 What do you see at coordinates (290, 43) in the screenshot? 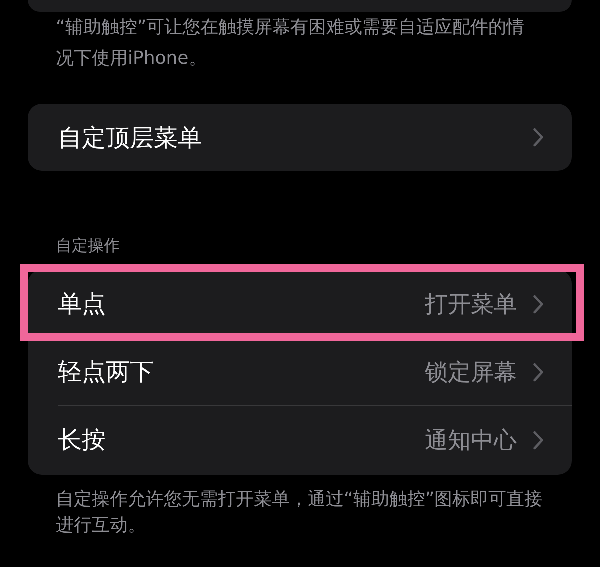
I see `intro-note: “辅助触控”可让您在触摸屏幕有困难或需要自适应配件的情况下使用iPhone。` at bounding box center [290, 43].